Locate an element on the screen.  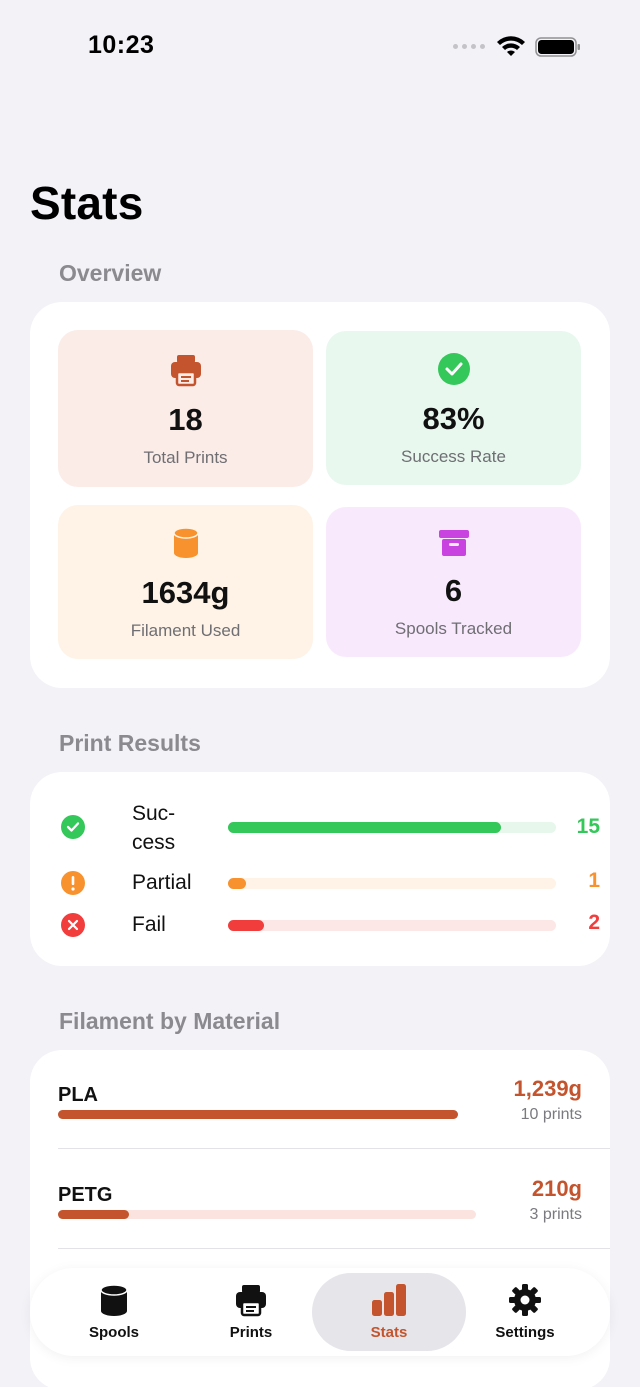
spool-cylinder-icon is located at coordinates (185, 542).